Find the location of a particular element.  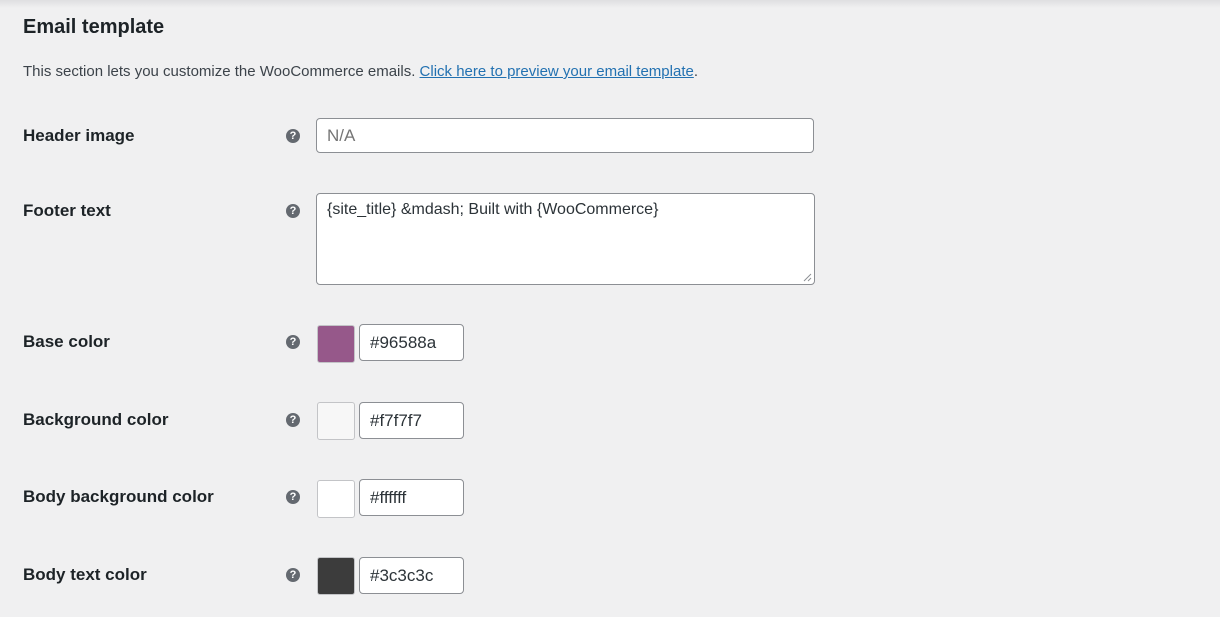

body-text-color-help-icon: ? is located at coordinates (293, 575).